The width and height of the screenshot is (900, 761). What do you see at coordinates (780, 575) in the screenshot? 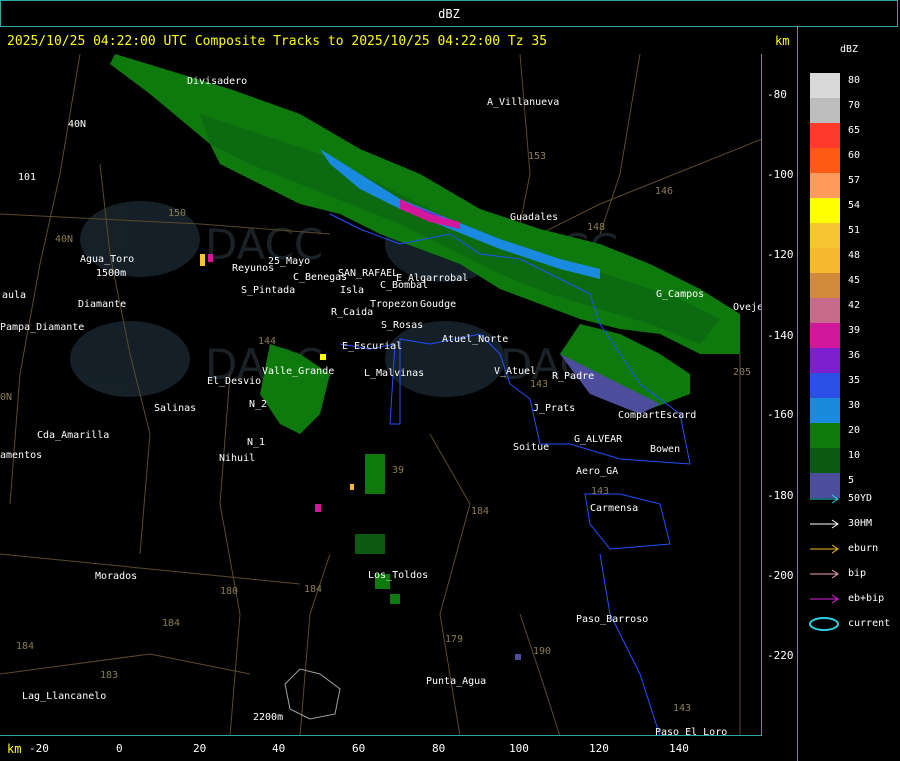
I see `y-tick: -200` at bounding box center [780, 575].